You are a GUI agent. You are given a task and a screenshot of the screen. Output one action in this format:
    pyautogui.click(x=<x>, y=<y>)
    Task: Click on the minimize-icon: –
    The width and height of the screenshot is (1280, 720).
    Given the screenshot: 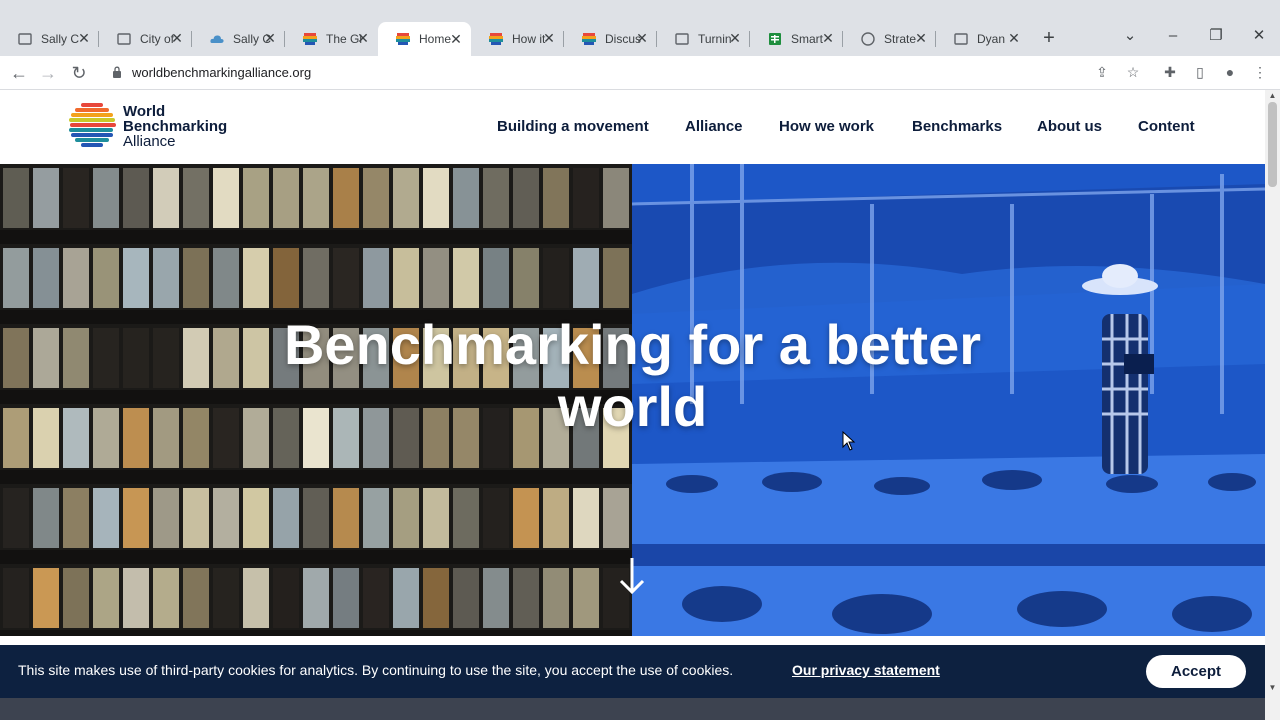 What is the action you would take?
    pyautogui.click(x=1173, y=36)
    